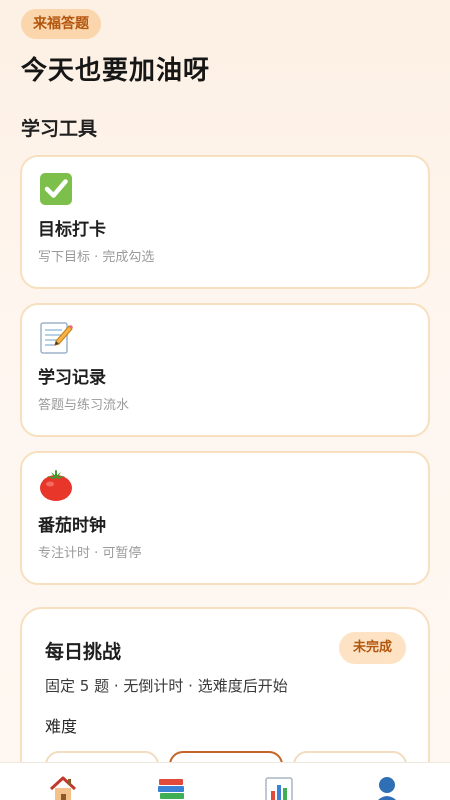 The image size is (450, 800). What do you see at coordinates (59, 129) in the screenshot?
I see `tools-section-title: 学习工具` at bounding box center [59, 129].